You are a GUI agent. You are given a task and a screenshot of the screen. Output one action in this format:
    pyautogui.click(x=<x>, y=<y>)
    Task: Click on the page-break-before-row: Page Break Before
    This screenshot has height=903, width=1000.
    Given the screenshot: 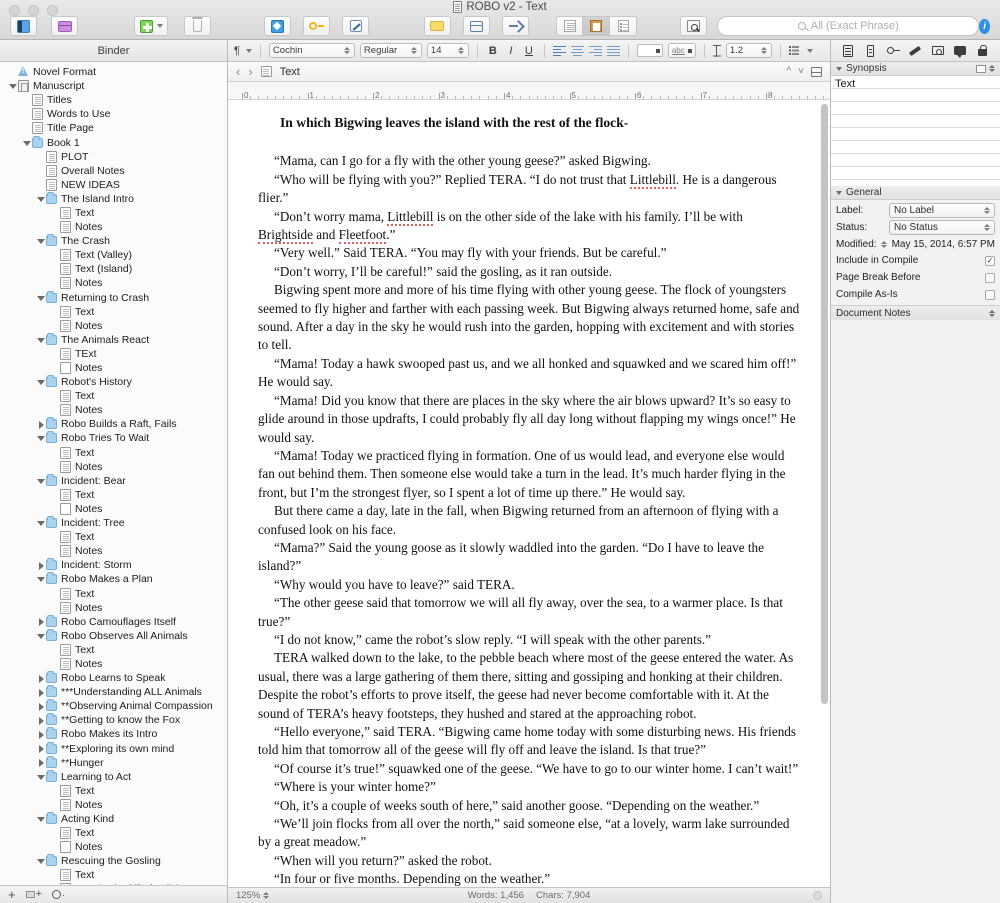 What is the action you would take?
    pyautogui.click(x=915, y=277)
    